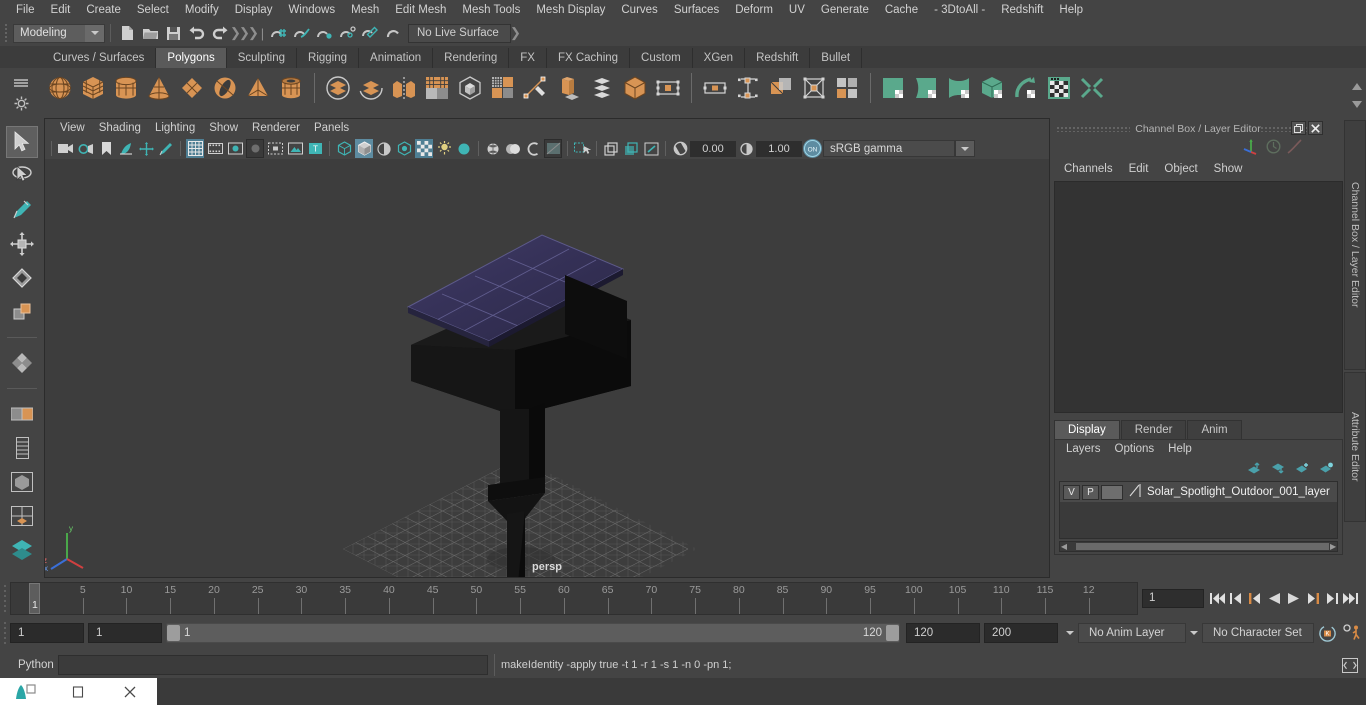  I want to click on shelf-scroll-arrows, so click(1357, 96).